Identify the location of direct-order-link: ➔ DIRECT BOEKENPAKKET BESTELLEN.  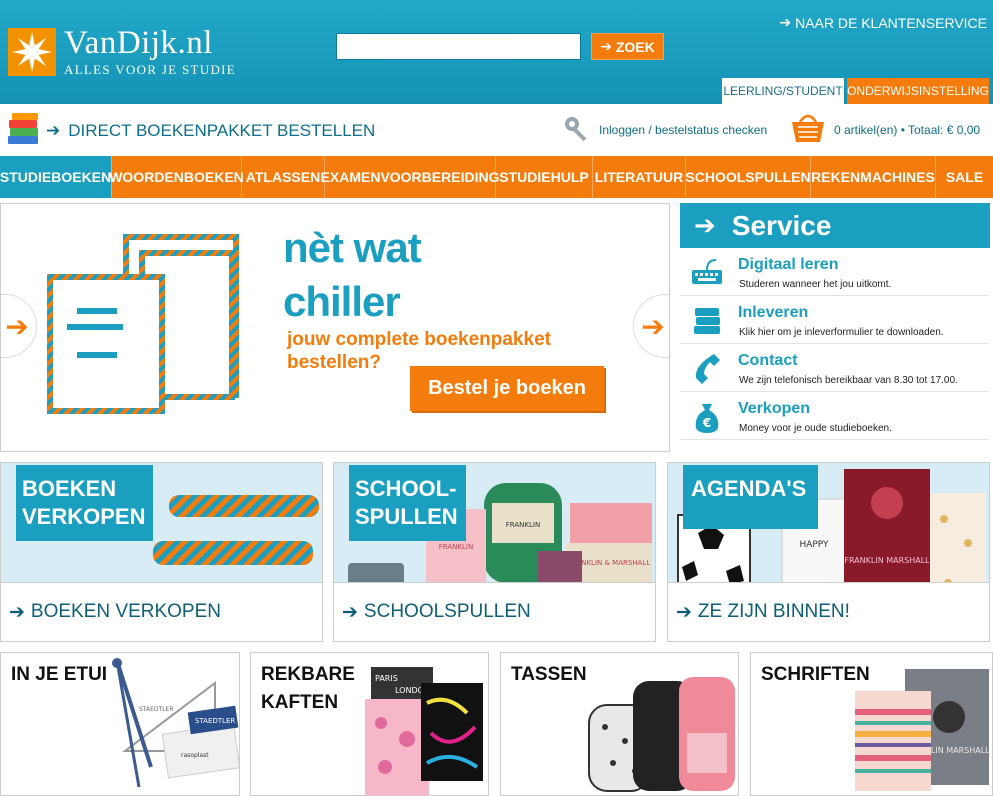
(210, 131).